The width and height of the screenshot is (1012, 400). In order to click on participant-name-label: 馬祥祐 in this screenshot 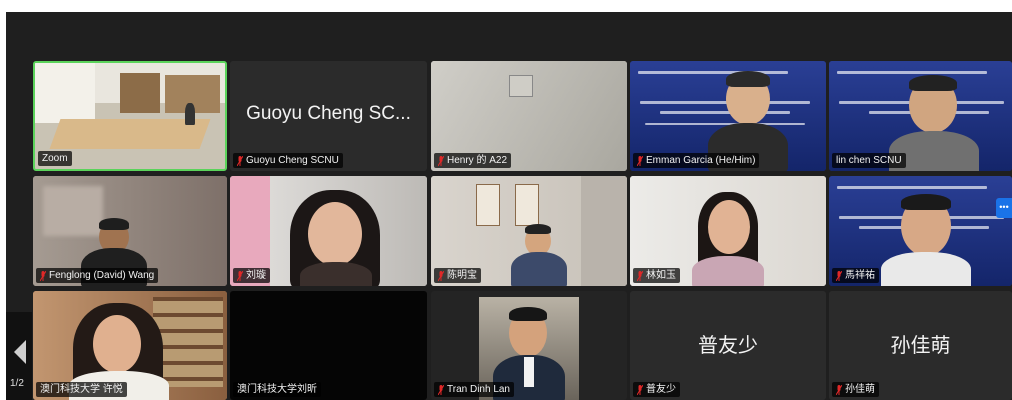, I will do `click(855, 275)`.